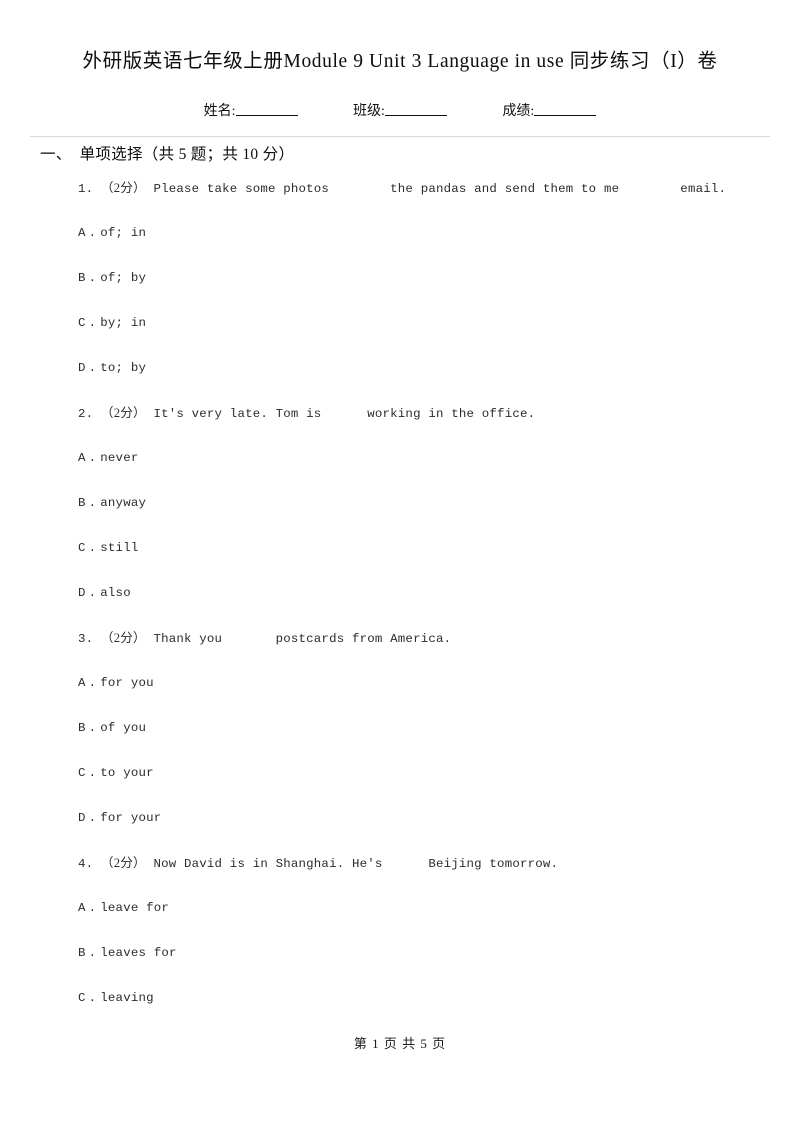  Describe the element at coordinates (439, 728) in the screenshot. I see `option-b: B. of you` at that location.